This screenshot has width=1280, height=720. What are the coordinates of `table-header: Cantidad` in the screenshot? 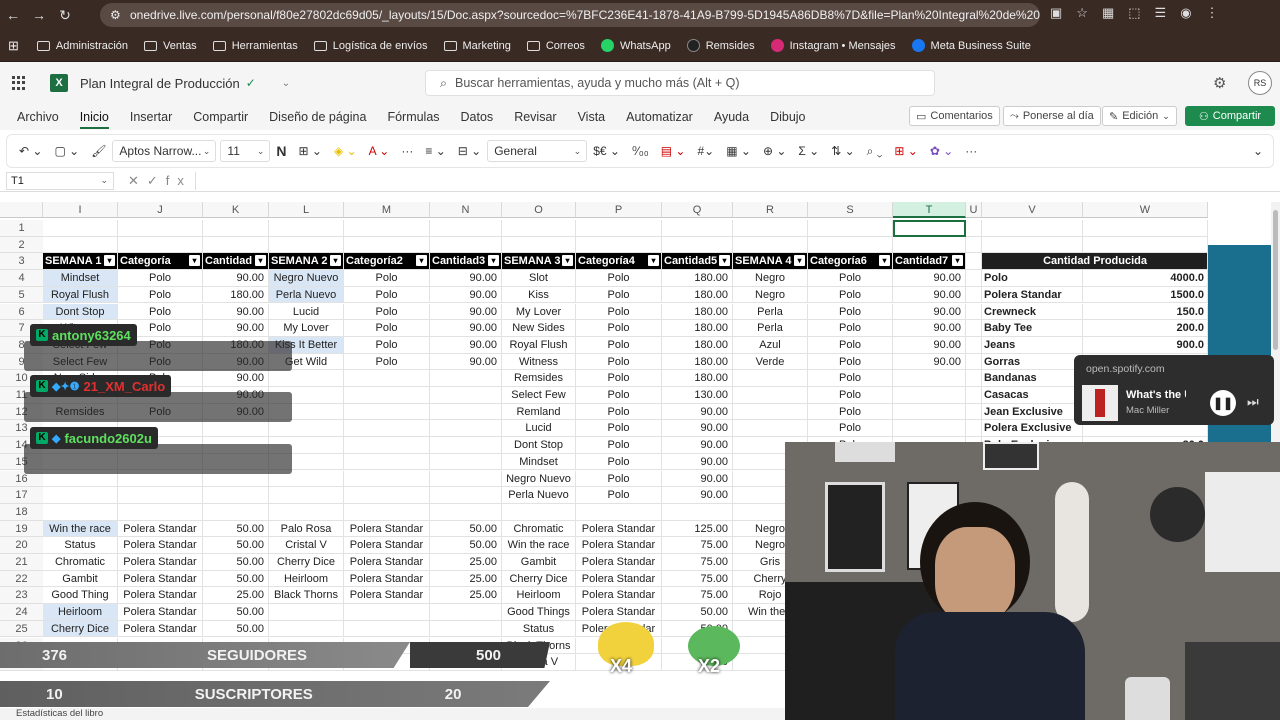 It's located at (236, 262).